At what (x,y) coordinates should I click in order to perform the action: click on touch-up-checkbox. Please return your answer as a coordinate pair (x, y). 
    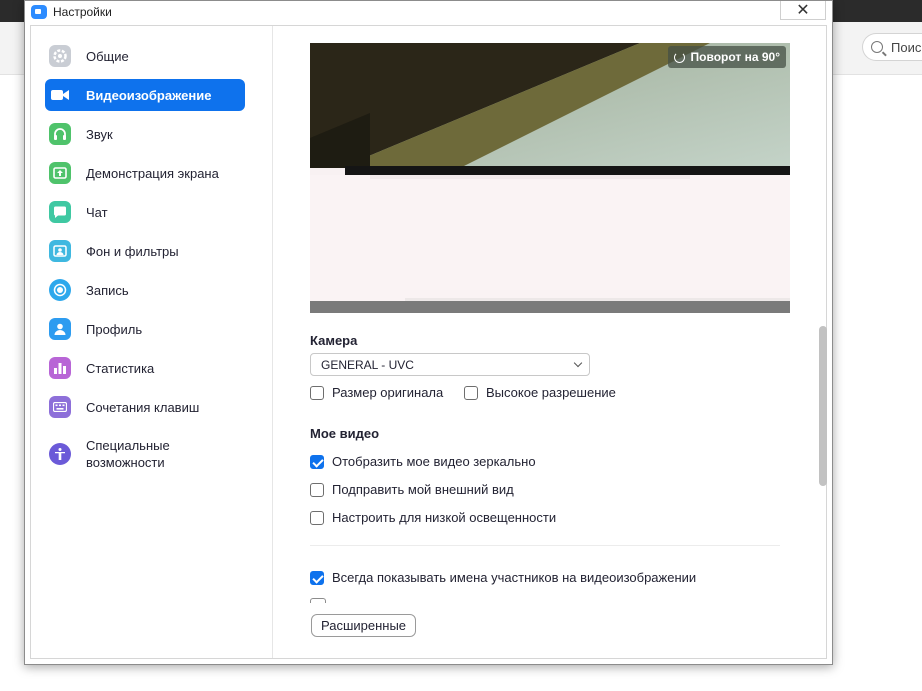
    Looking at the image, I should click on (317, 489).